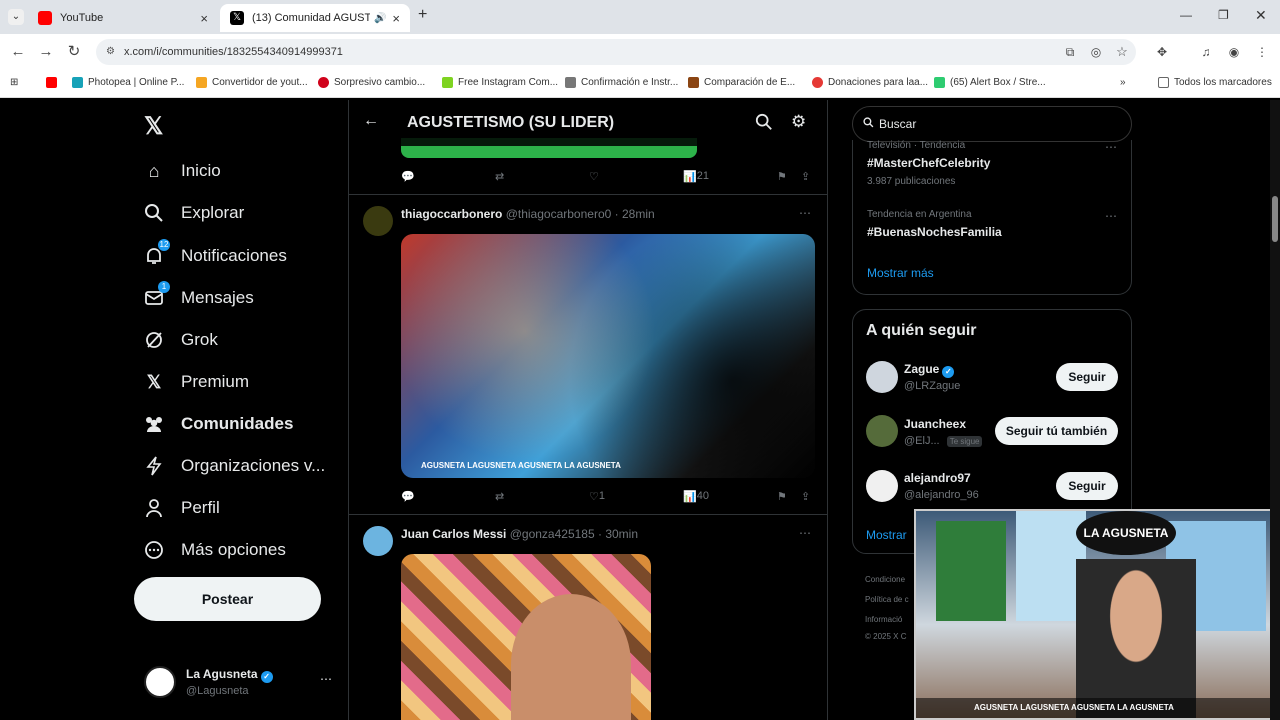 Image resolution: width=1280 pixels, height=720 pixels. Describe the element at coordinates (1162, 52) in the screenshot. I see `extensions-icon: ✥` at that location.